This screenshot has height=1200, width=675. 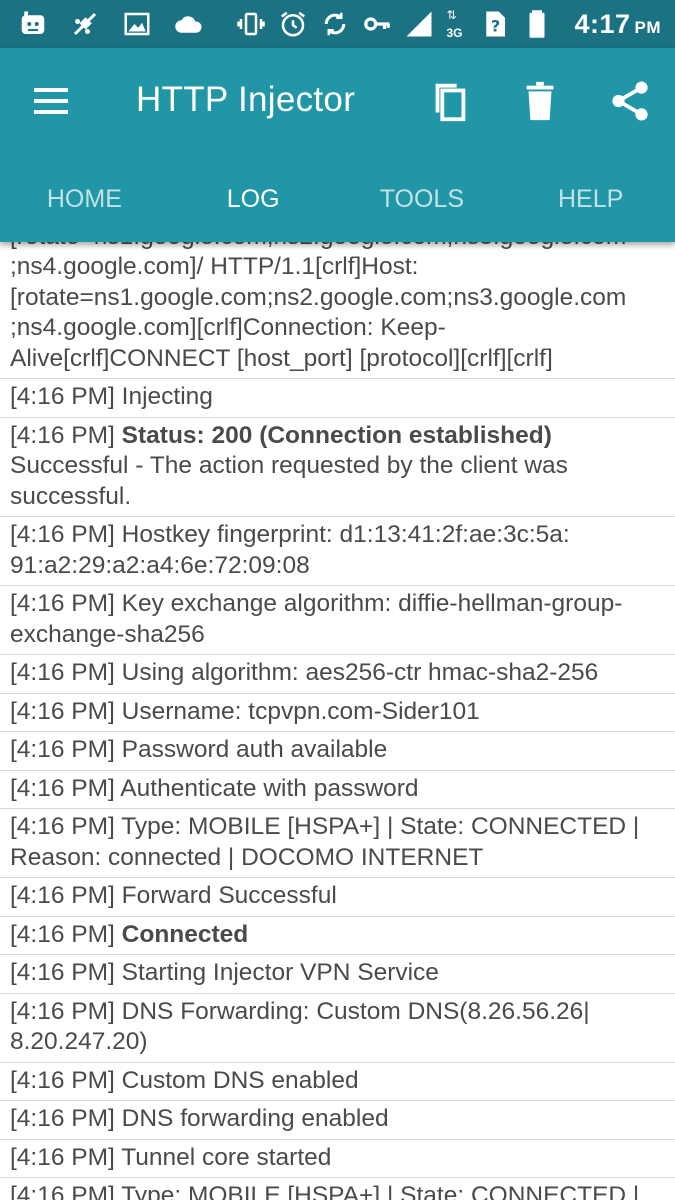 I want to click on no-sim-icon: ?, so click(x=496, y=24).